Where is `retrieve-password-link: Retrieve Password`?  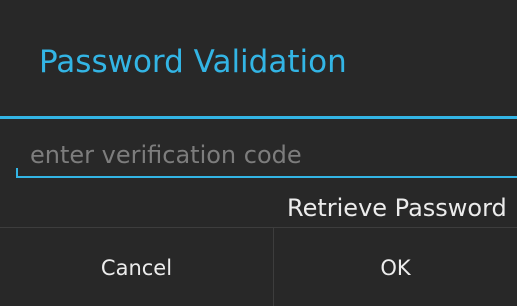
retrieve-password-link: Retrieve Password is located at coordinates (397, 208).